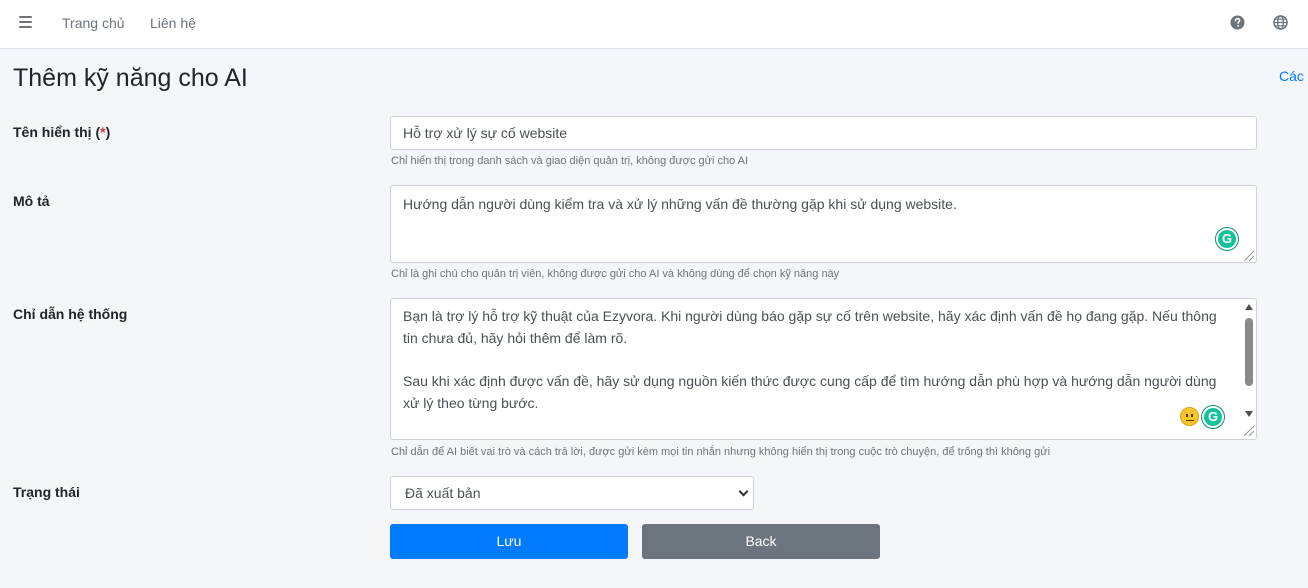 The image size is (1308, 588). I want to click on status-select: Đã xuất bản, so click(572, 493).